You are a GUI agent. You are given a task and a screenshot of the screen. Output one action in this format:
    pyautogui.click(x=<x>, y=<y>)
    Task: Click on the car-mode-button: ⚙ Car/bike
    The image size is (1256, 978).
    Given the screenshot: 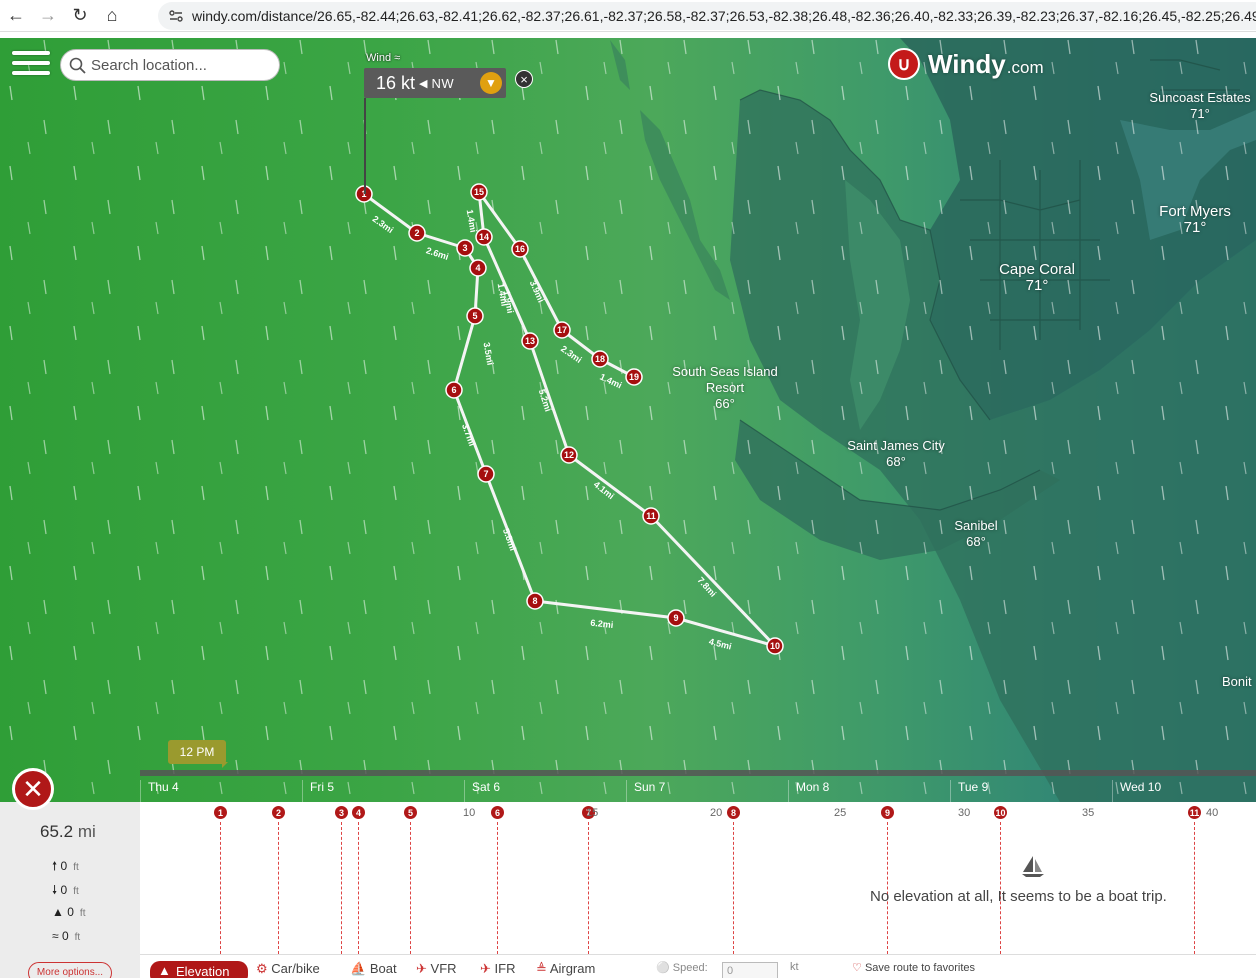 What is the action you would take?
    pyautogui.click(x=288, y=969)
    